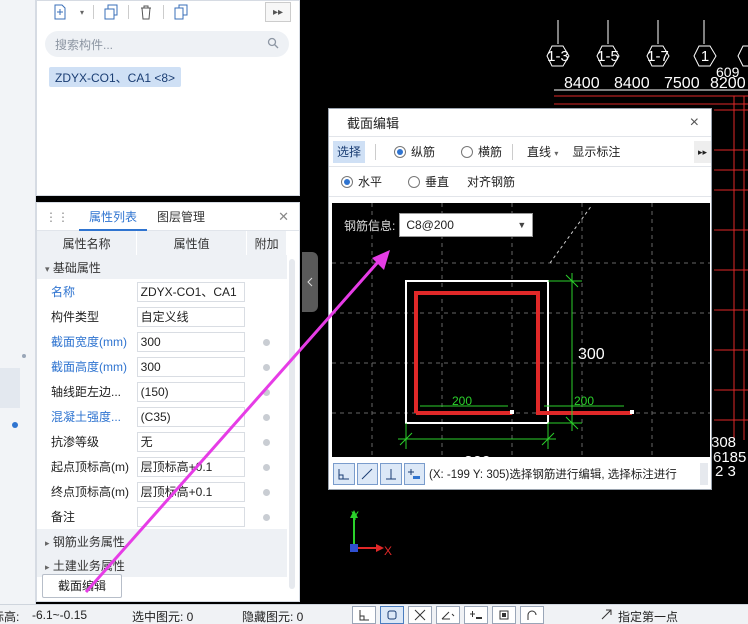  Describe the element at coordinates (162, 541) in the screenshot. I see `group-rebar: ▸ 钢筋业务属性` at that location.